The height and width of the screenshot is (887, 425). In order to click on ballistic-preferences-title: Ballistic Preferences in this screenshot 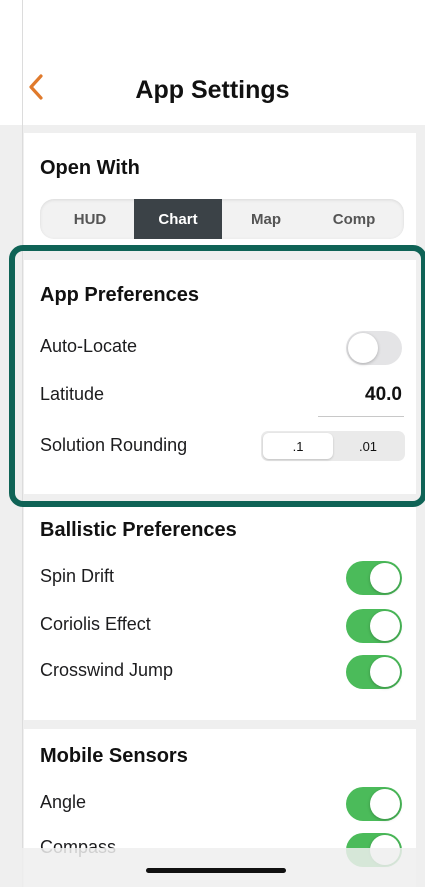, I will do `click(138, 530)`.